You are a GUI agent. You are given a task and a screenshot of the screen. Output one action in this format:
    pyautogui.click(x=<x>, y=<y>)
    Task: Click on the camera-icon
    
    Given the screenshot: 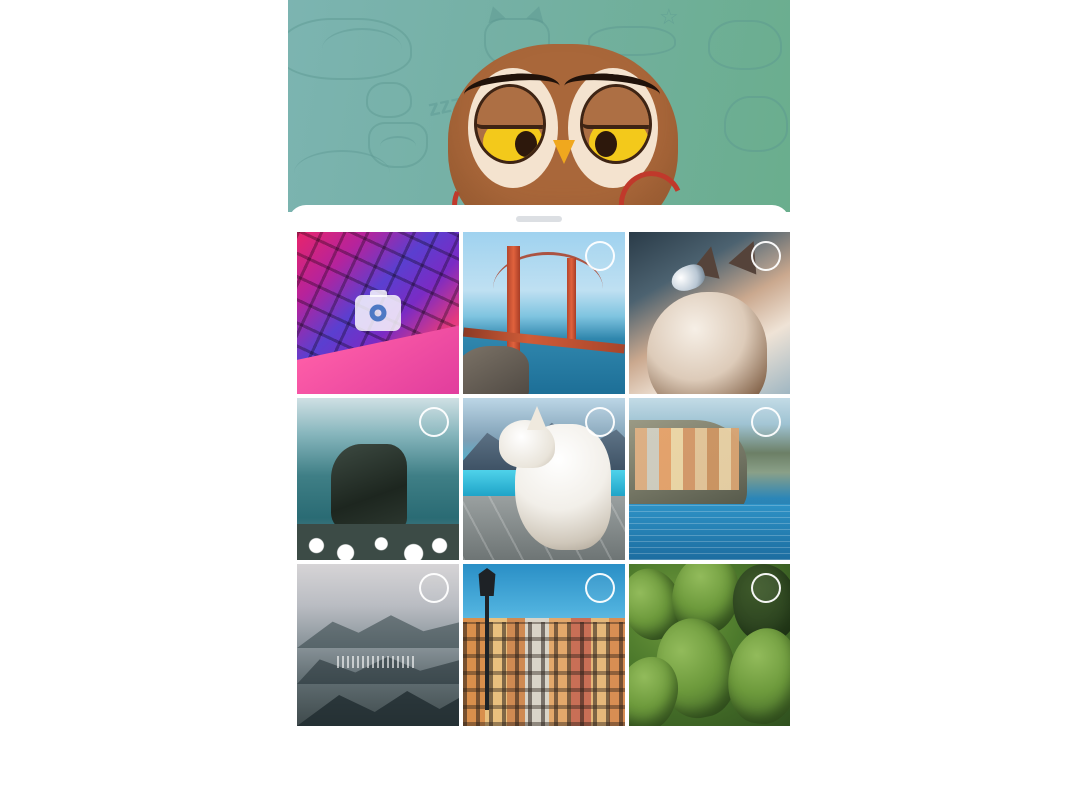 What is the action you would take?
    pyautogui.click(x=378, y=310)
    